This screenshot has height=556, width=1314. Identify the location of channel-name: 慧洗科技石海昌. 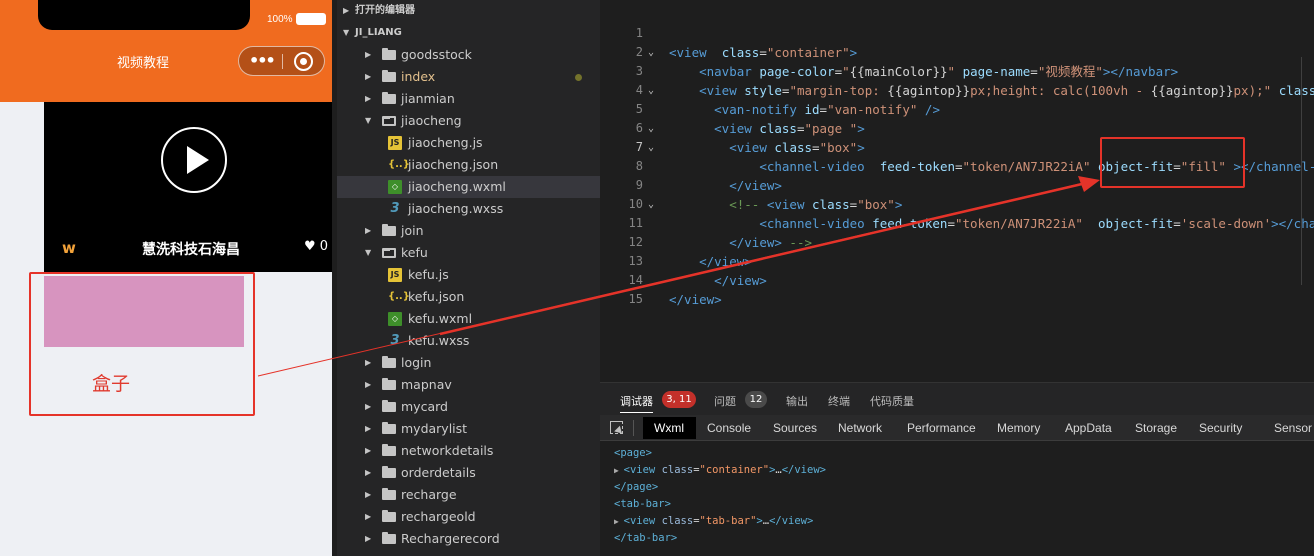
(191, 250).